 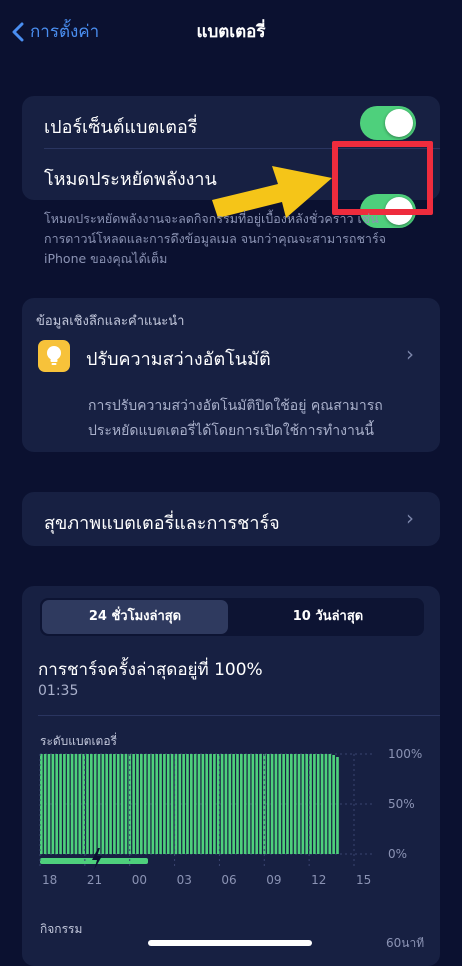 I want to click on activity-axis-top: 60นาที, so click(x=405, y=943).